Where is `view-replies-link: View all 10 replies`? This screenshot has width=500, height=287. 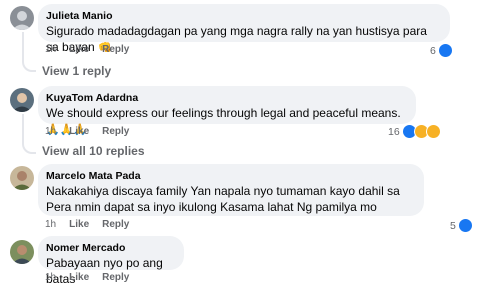
view-replies-link: View all 10 replies is located at coordinates (93, 151).